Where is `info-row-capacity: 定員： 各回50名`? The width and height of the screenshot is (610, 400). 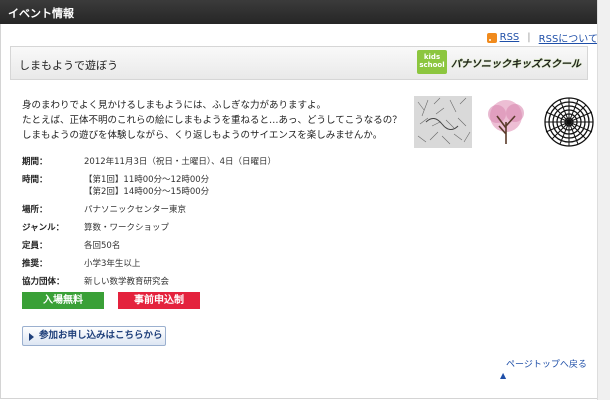
info-row-capacity: 定員： 各回50名 is located at coordinates (149, 246).